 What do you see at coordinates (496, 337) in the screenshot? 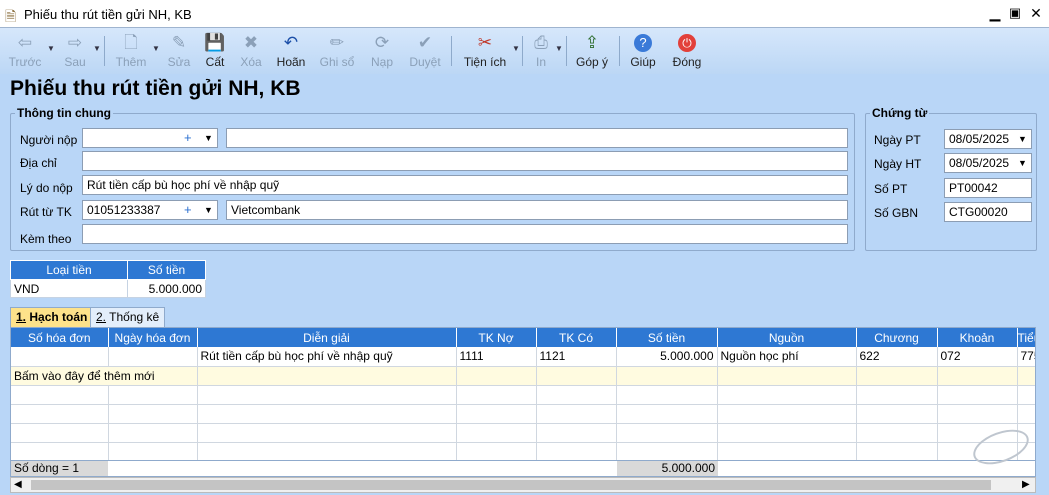
I see `column-header: TK Nợ` at bounding box center [496, 337].